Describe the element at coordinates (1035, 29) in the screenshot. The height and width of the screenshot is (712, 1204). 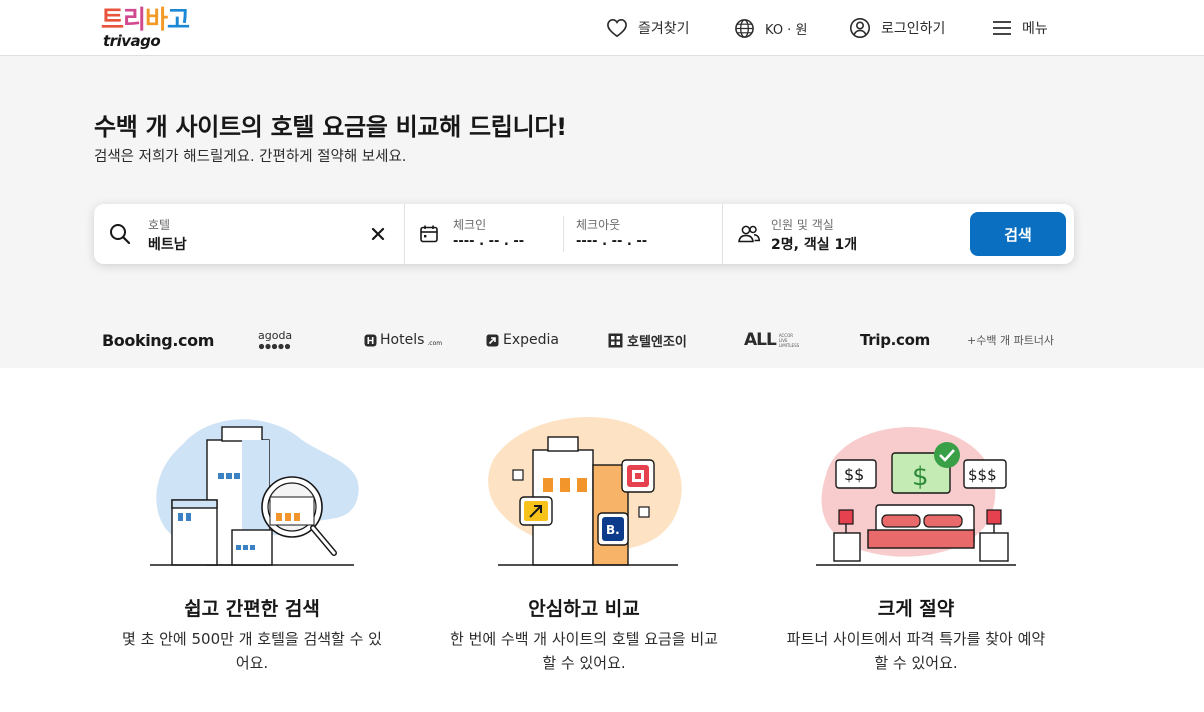
I see `menu-label: 메뉴` at that location.